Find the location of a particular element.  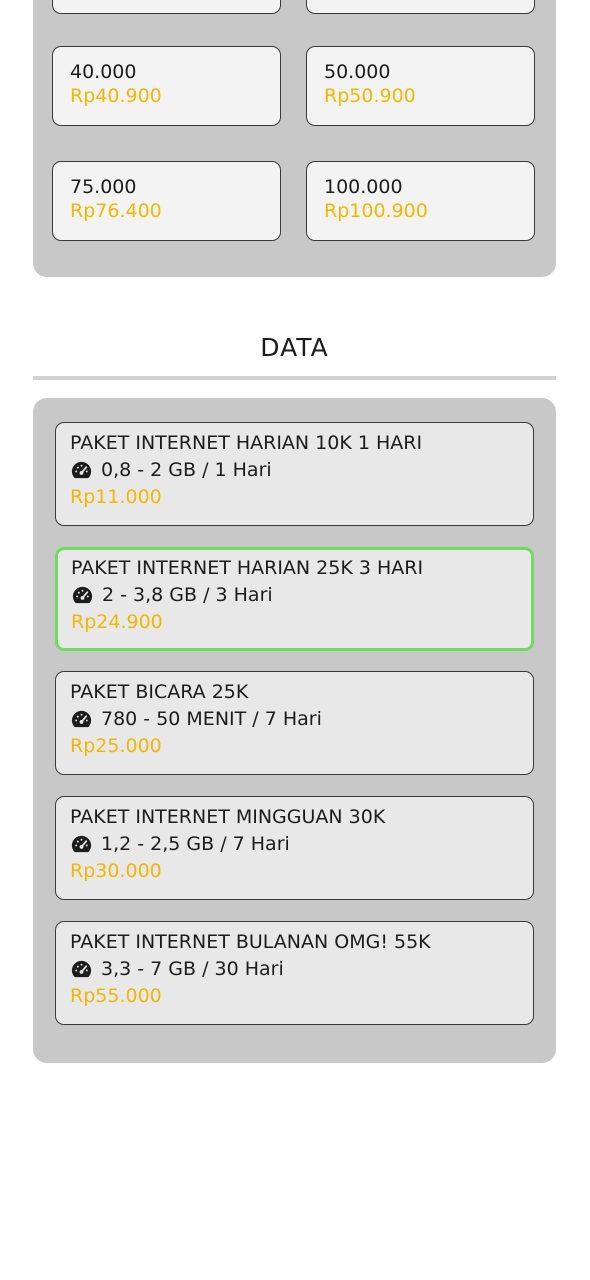

pulsa-card: 100.000 Rp100.900 is located at coordinates (420, 201).